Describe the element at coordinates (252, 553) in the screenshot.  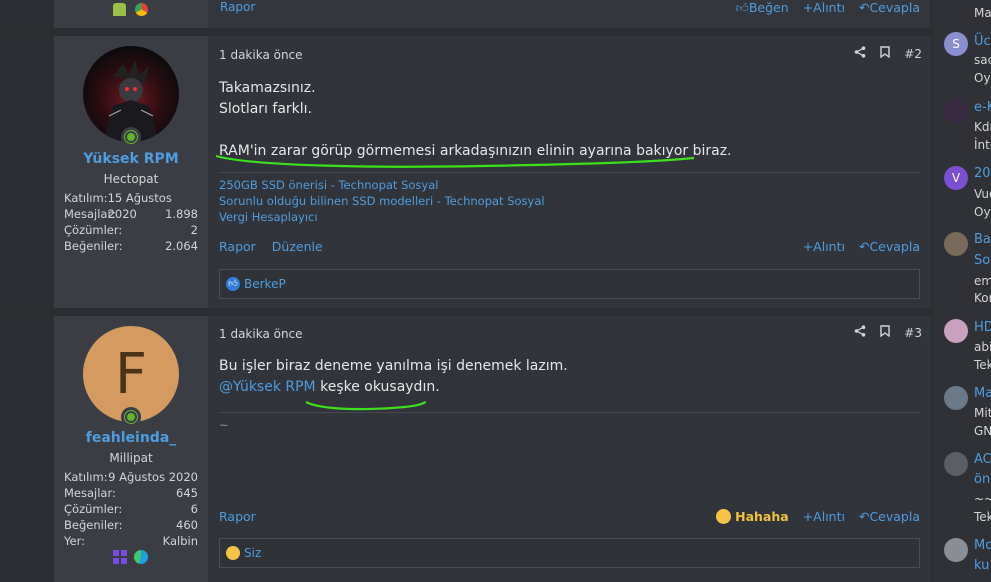
I see `reaction-users: Siz` at that location.